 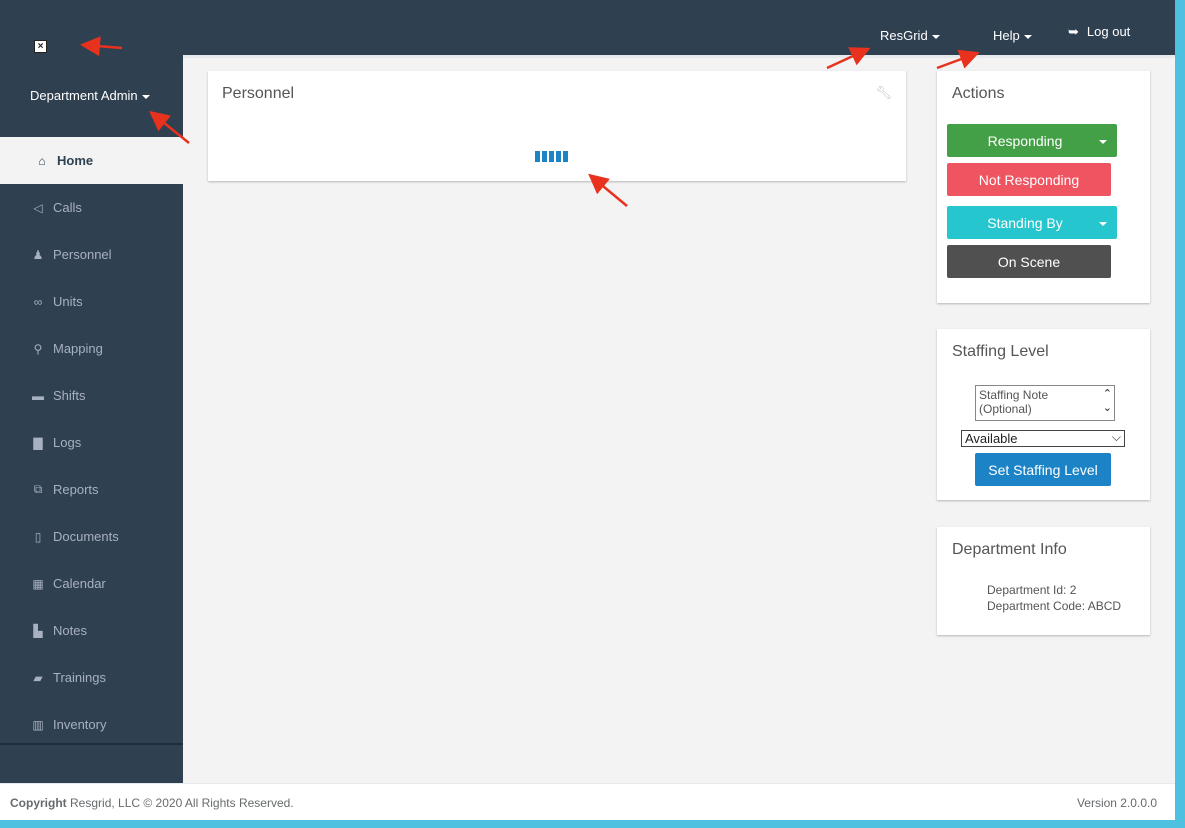 I want to click on not-responding-button: Not Responding, so click(x=1029, y=179).